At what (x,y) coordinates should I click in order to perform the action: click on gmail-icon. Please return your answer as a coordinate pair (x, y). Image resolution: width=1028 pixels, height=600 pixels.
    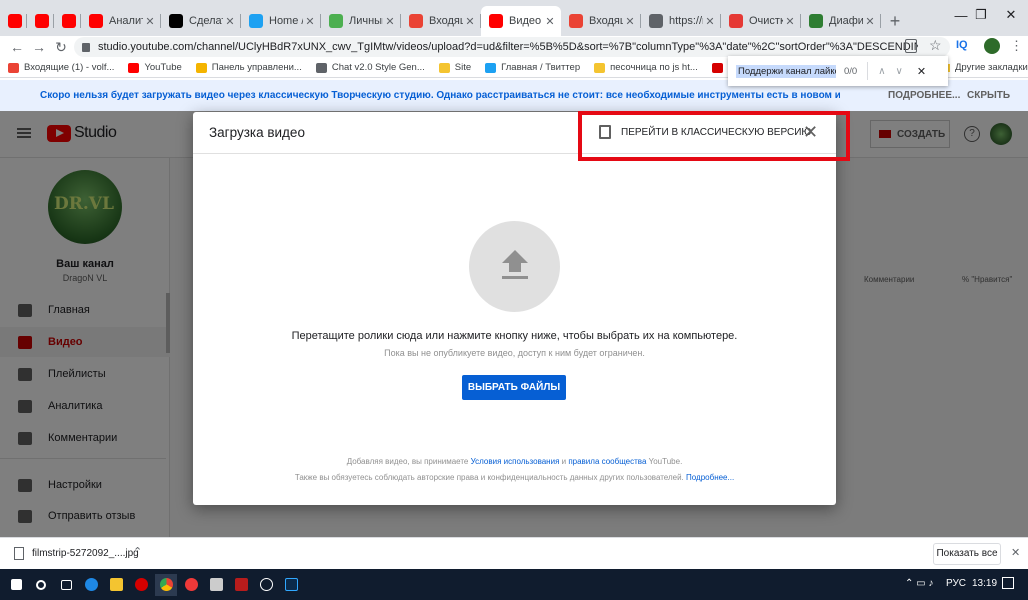
    Looking at the image, I should click on (576, 21).